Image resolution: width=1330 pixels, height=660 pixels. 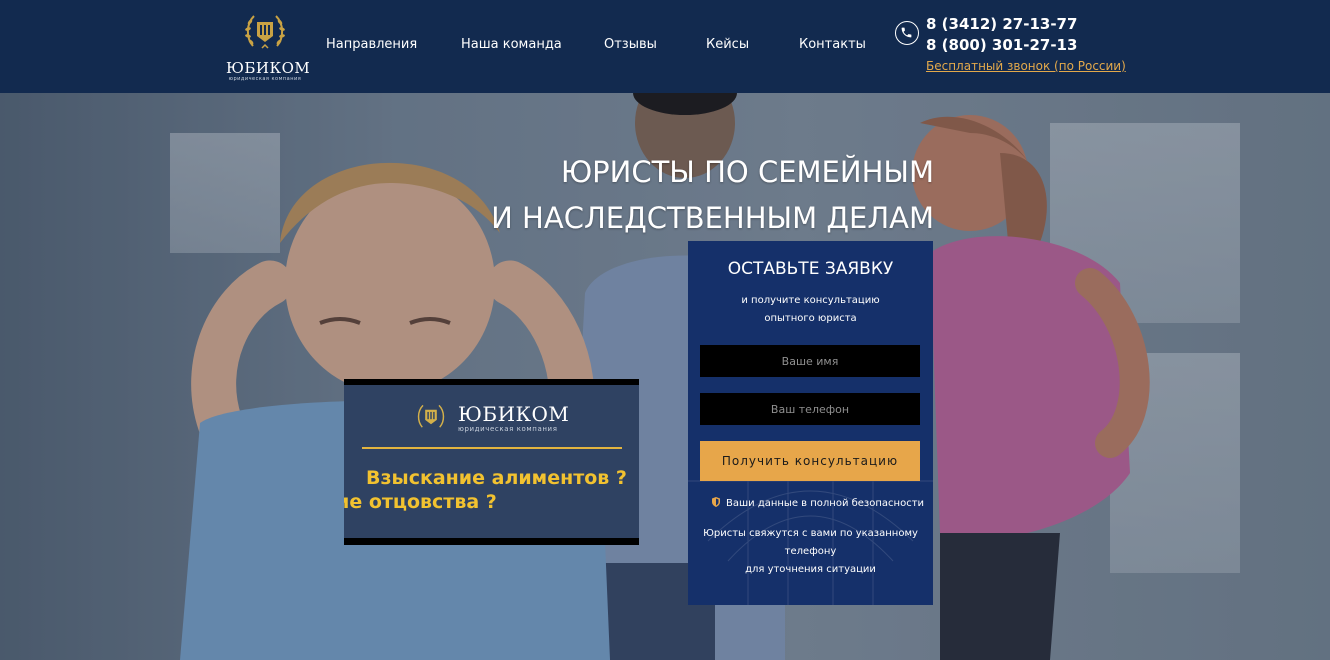 I want to click on get-consultation-button: Получить консультацию, so click(x=810, y=461).